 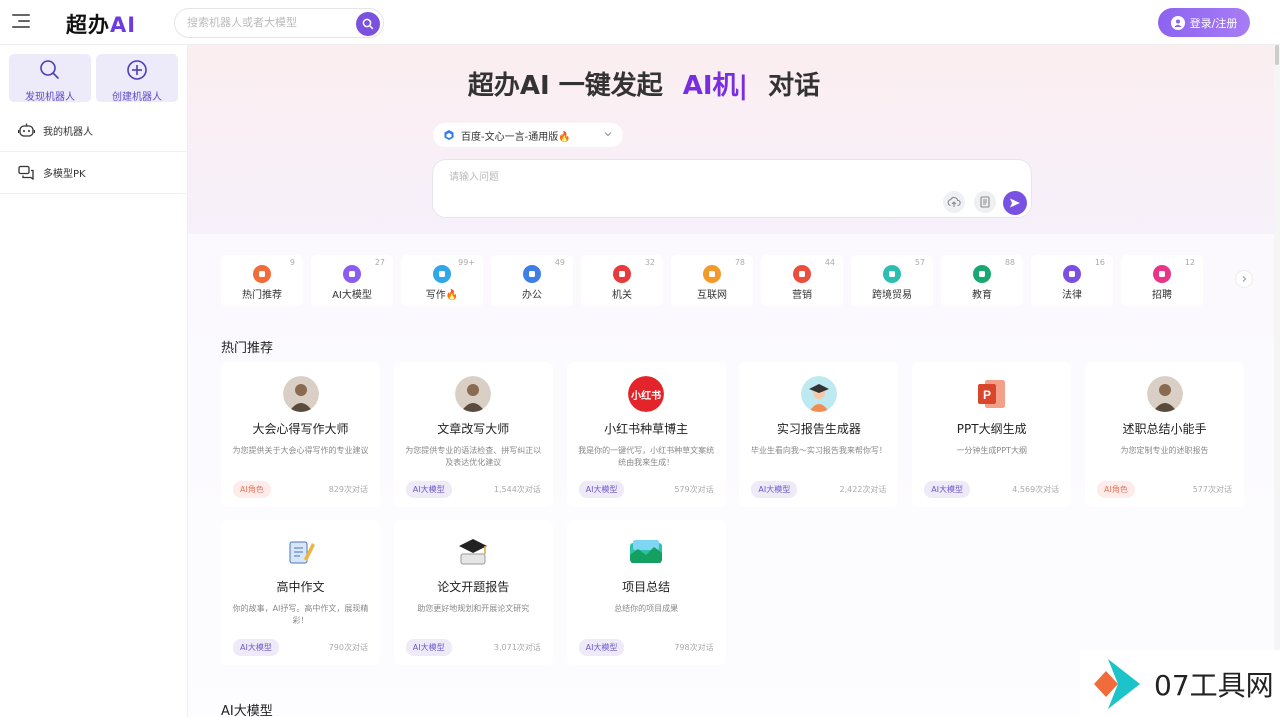 I want to click on category-tab: 32 机关, so click(x=622, y=280).